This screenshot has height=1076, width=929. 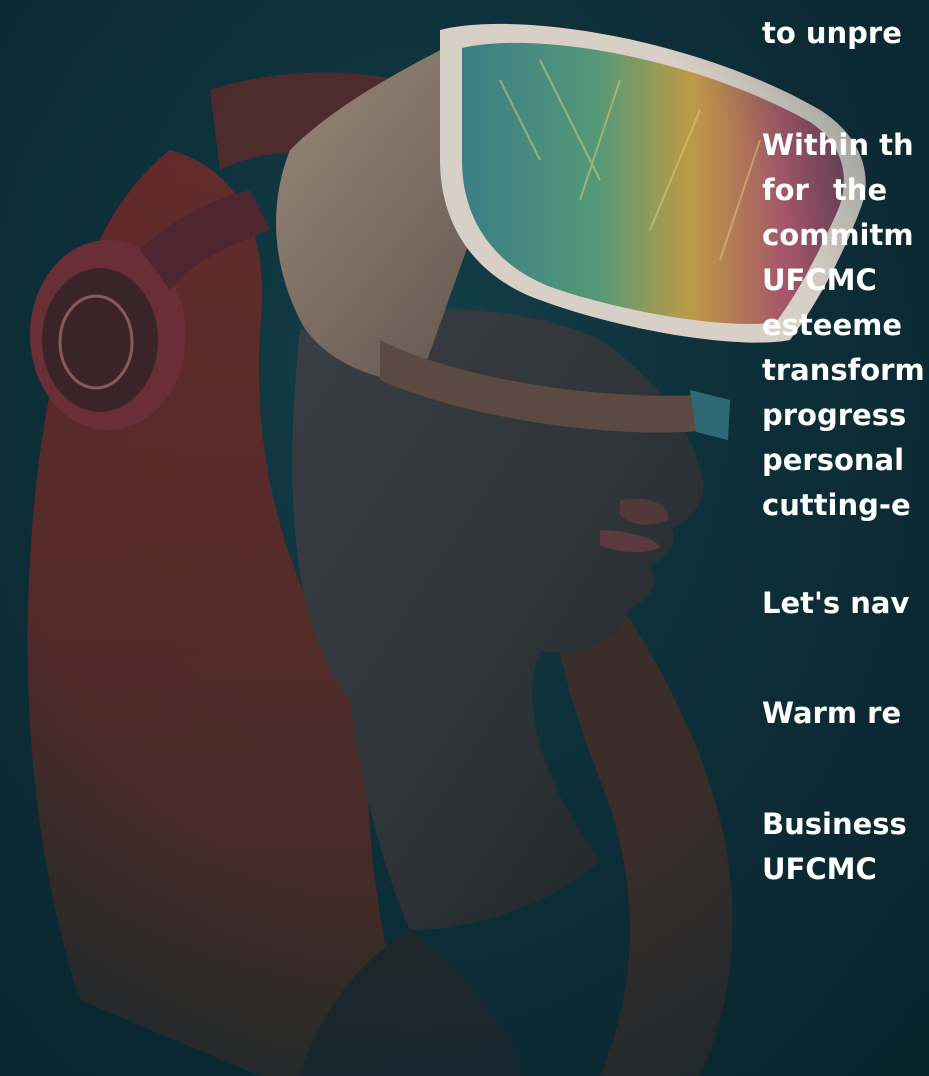 I want to click on paragraph-2-line-9: cutting-e, so click(x=836, y=505).